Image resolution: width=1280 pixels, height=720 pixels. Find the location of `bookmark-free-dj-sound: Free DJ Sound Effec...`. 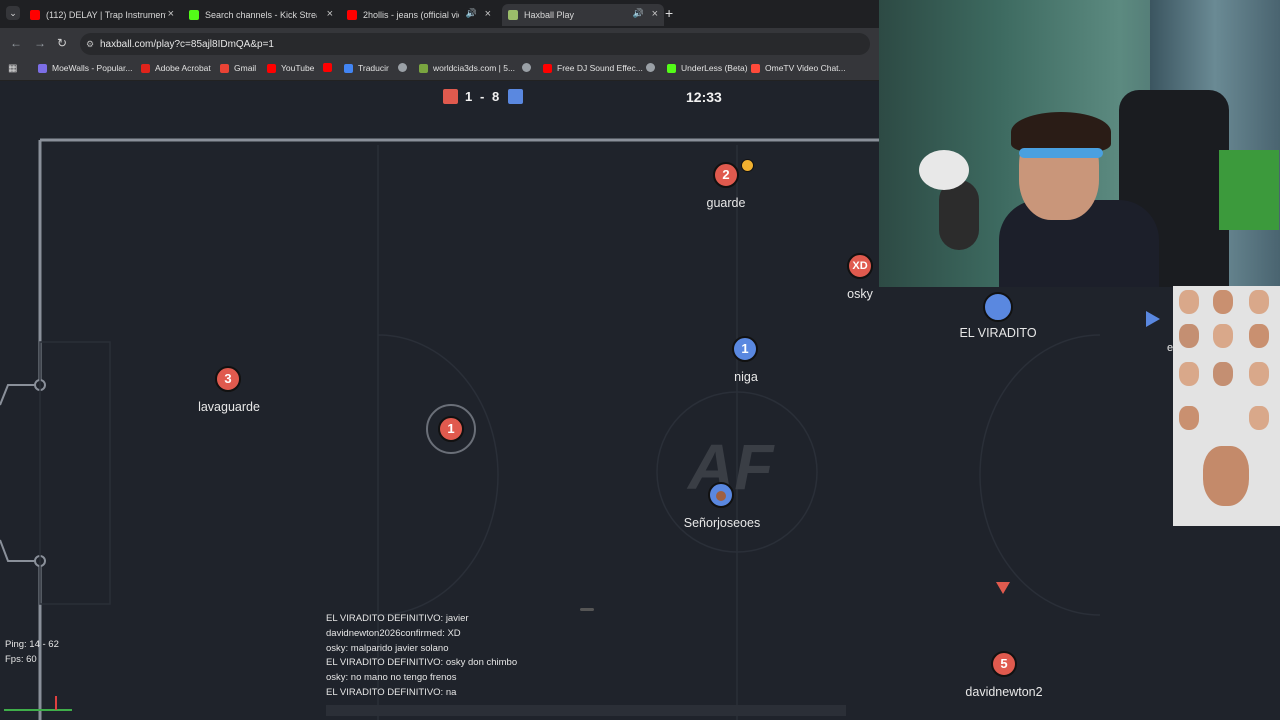

bookmark-free-dj-sound: Free DJ Sound Effec... is located at coordinates (593, 68).